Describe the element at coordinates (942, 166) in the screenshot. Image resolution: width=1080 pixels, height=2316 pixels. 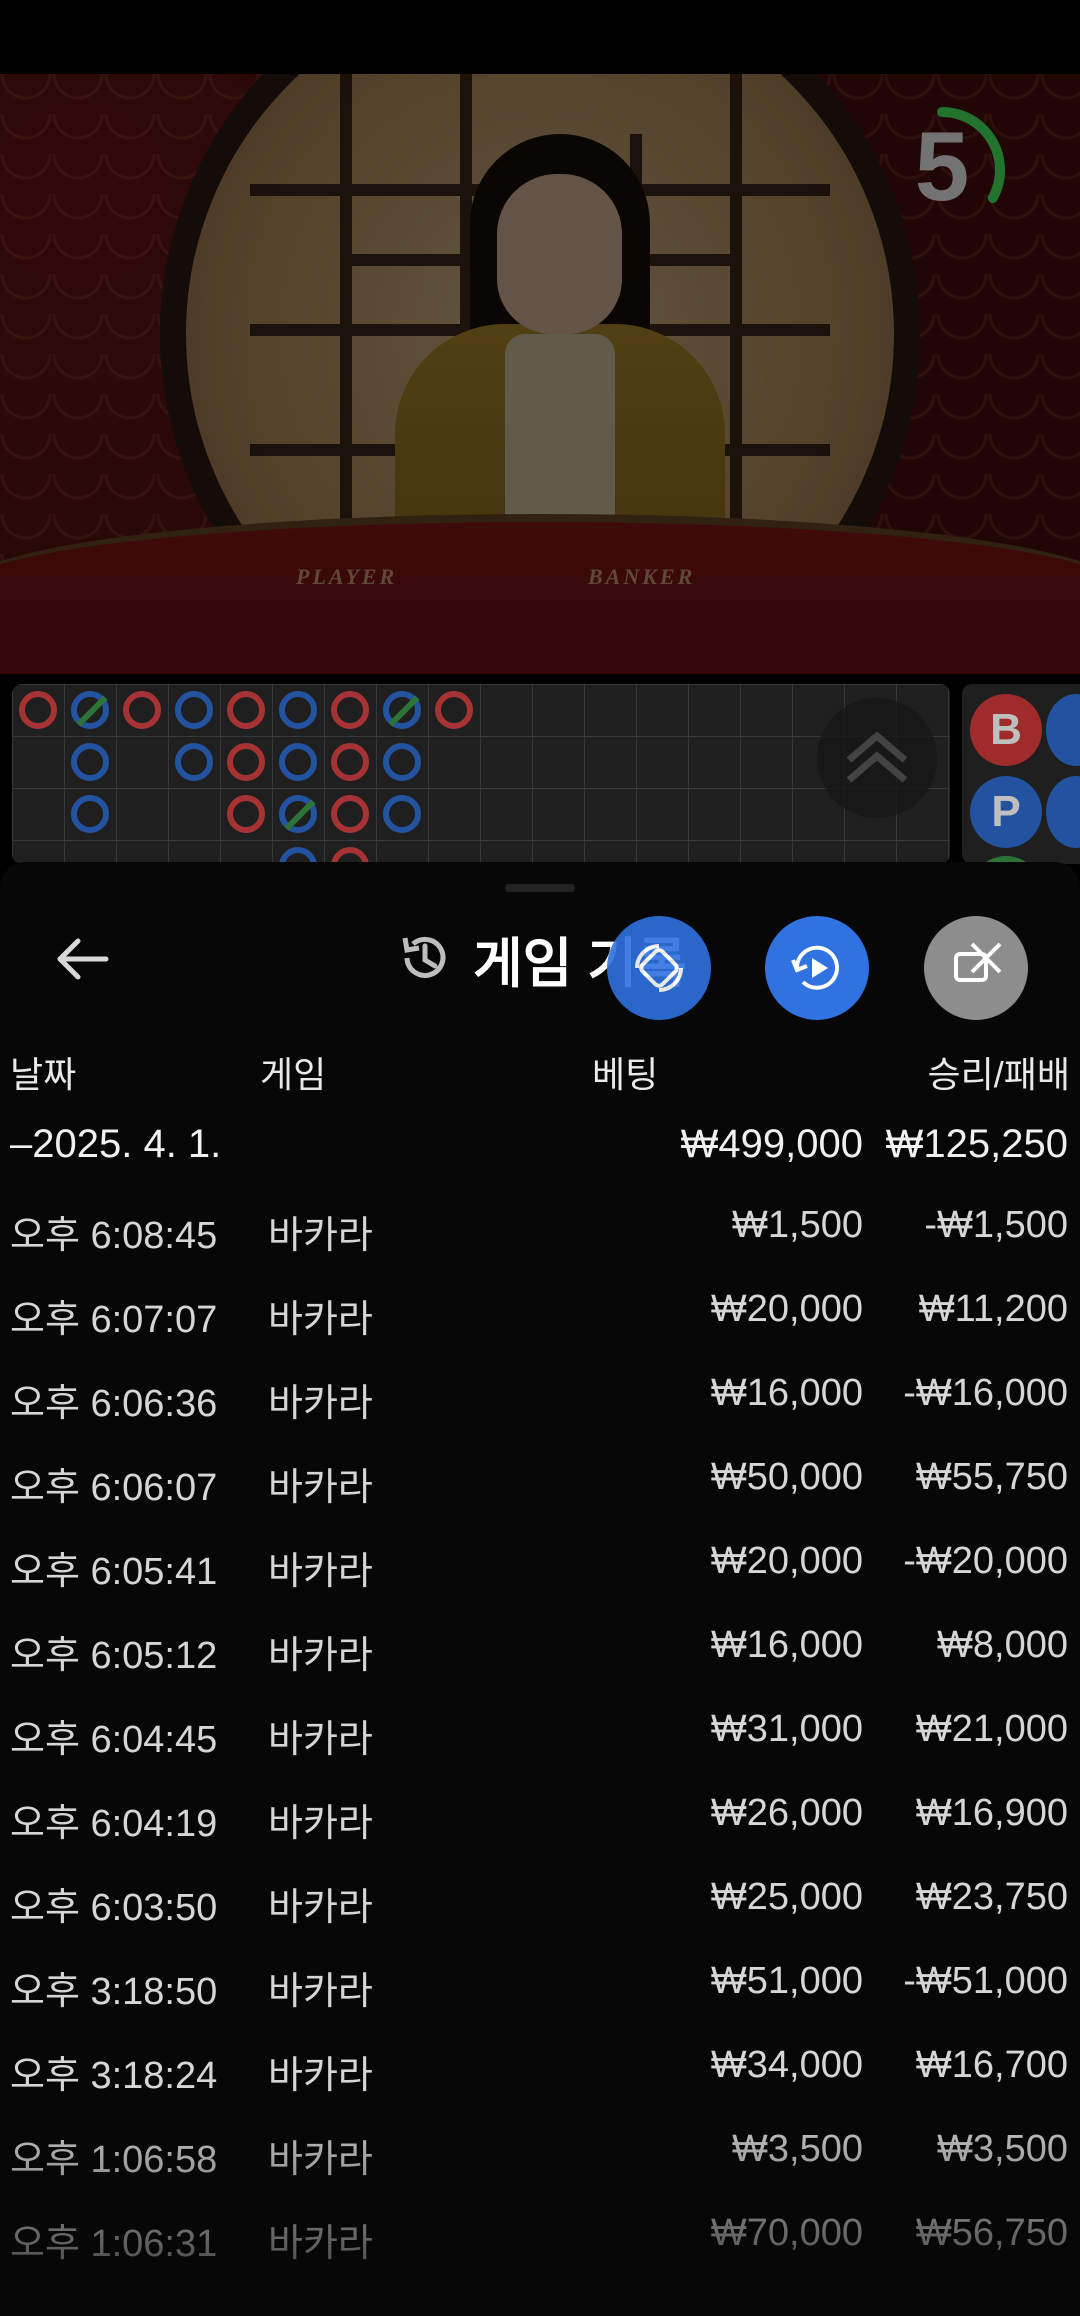
I see `countdown-number: 5` at that location.